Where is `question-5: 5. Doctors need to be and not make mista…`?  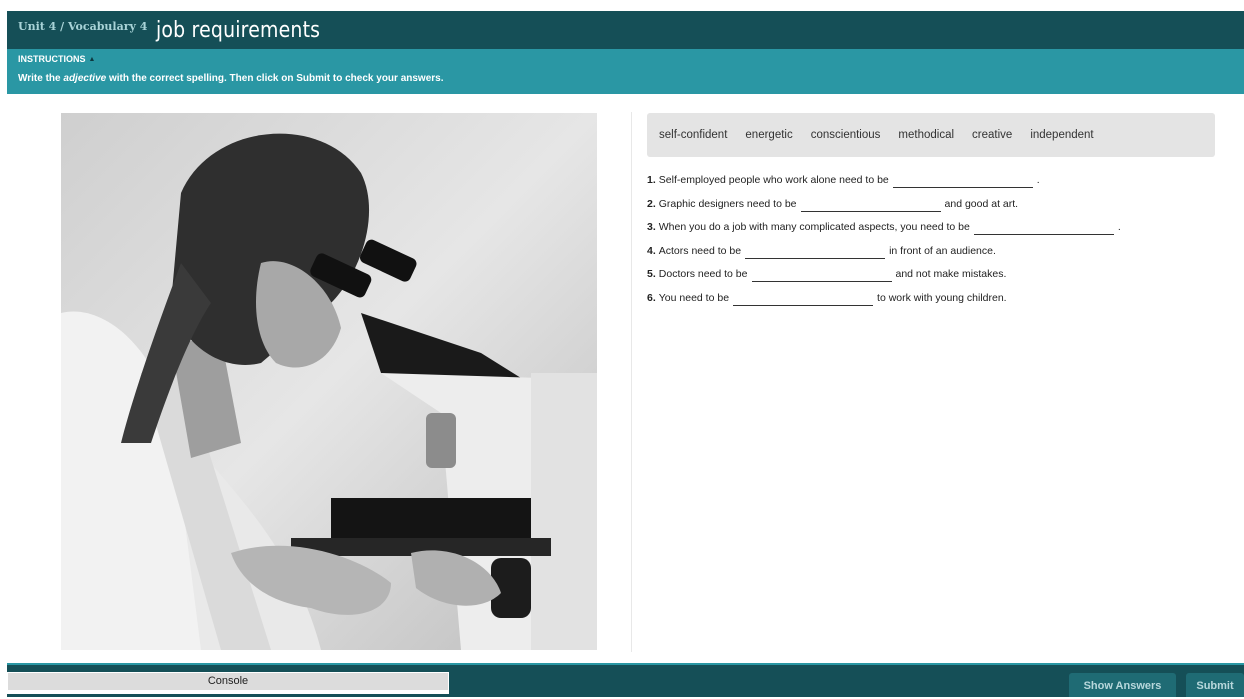 question-5: 5. Doctors need to be and not make mista… is located at coordinates (827, 274).